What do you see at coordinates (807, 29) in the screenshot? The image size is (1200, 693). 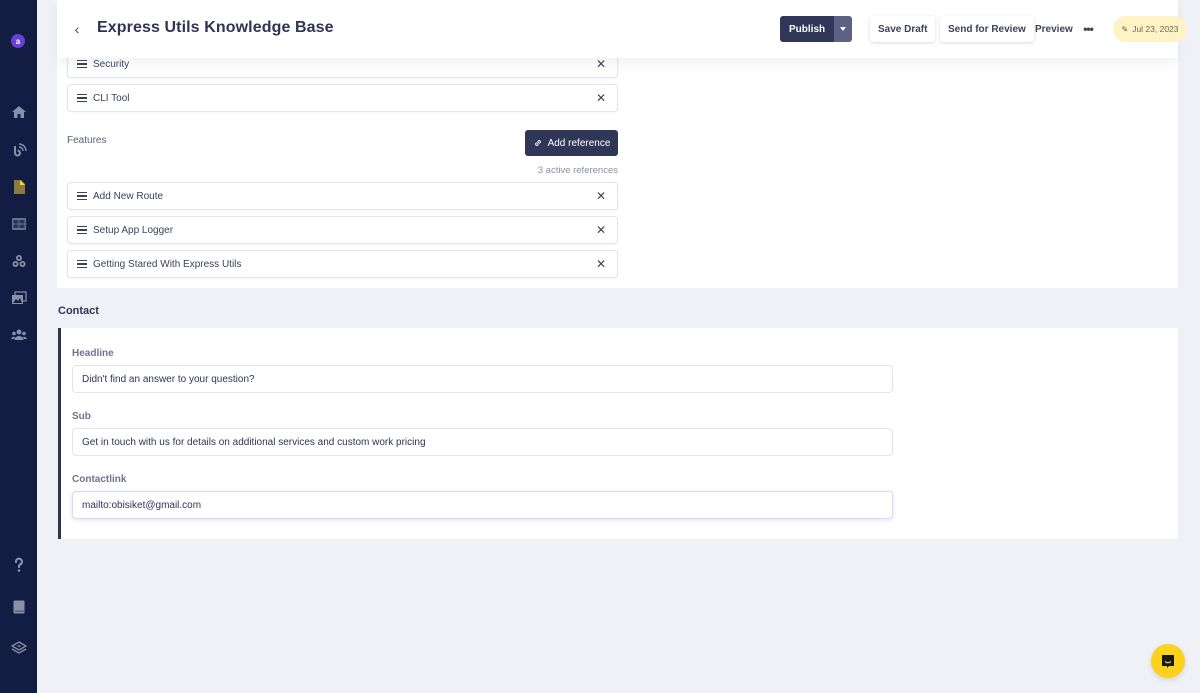 I see `publish-button: Publish` at bounding box center [807, 29].